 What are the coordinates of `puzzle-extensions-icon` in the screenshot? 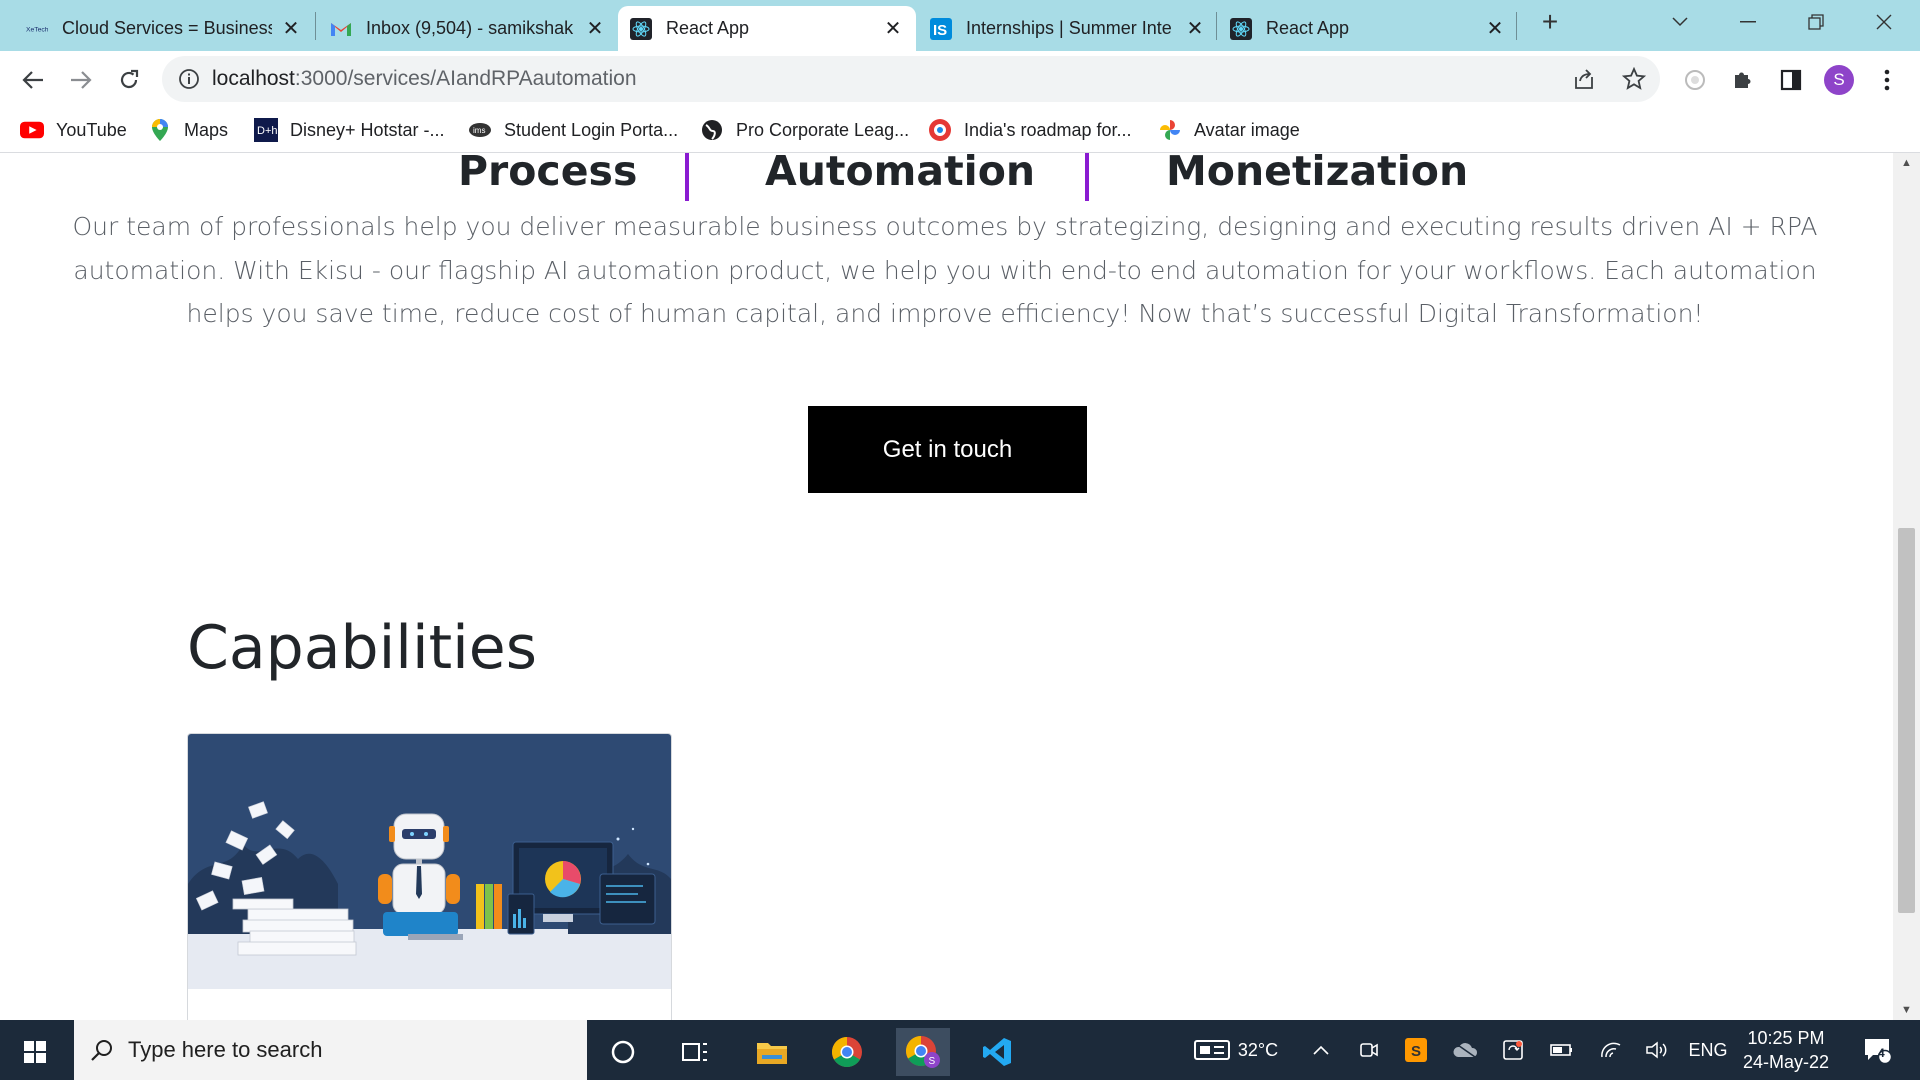 It's located at (1743, 80).